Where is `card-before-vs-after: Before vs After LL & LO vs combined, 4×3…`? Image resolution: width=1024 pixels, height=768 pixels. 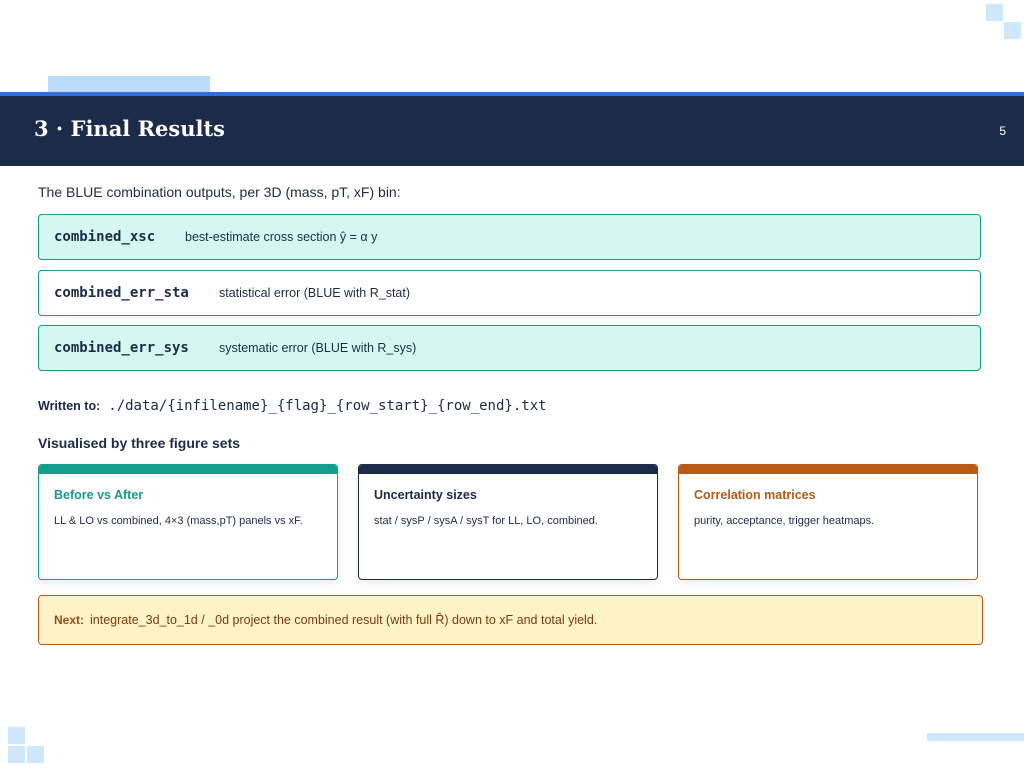 card-before-vs-after: Before vs After LL & LO vs combined, 4×3… is located at coordinates (188, 522).